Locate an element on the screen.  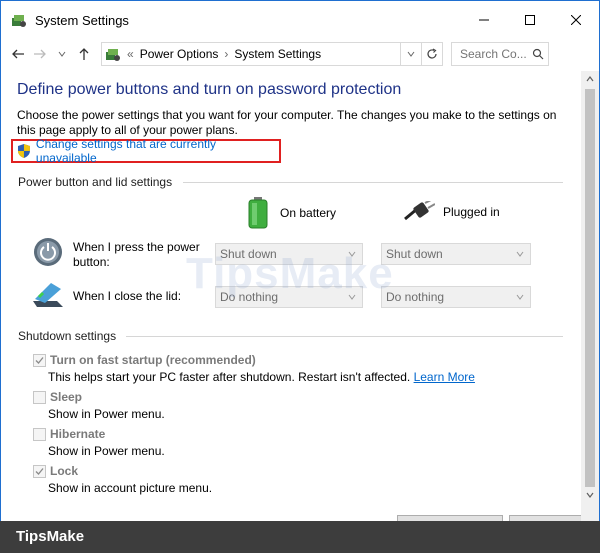
window-title: System Settings is located at coordinates (82, 20).